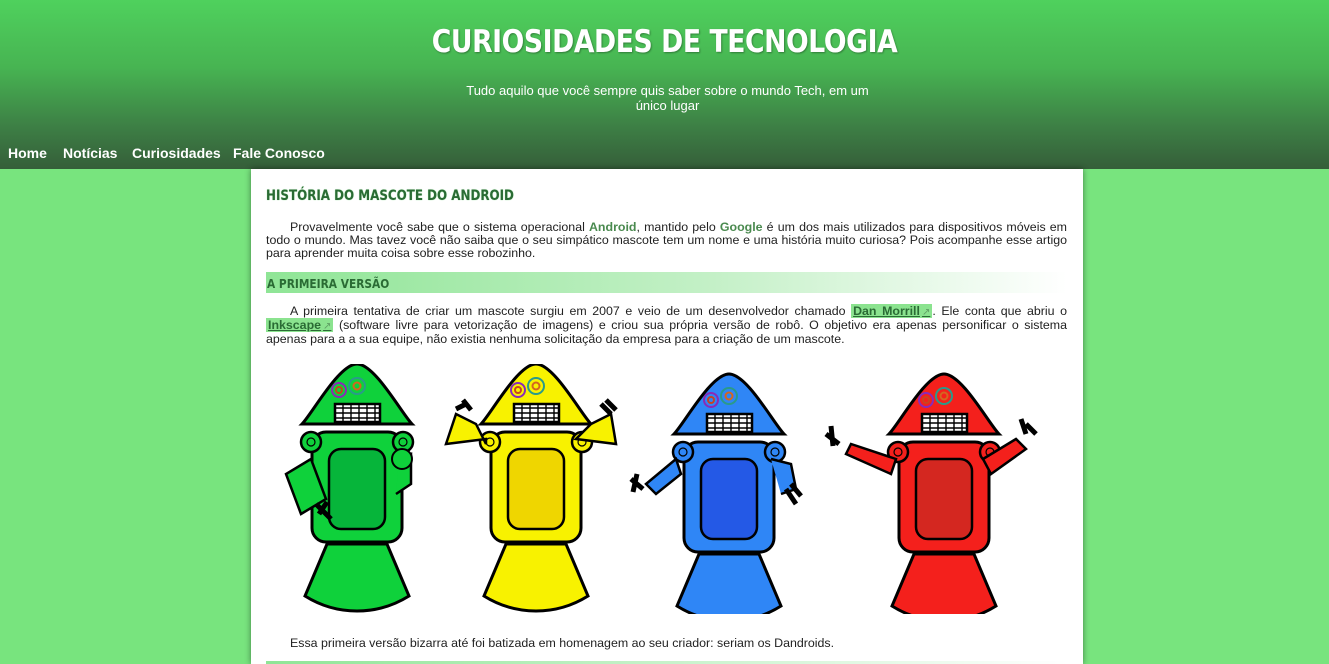  Describe the element at coordinates (741, 227) in the screenshot. I see `keyword-google: Google` at that location.